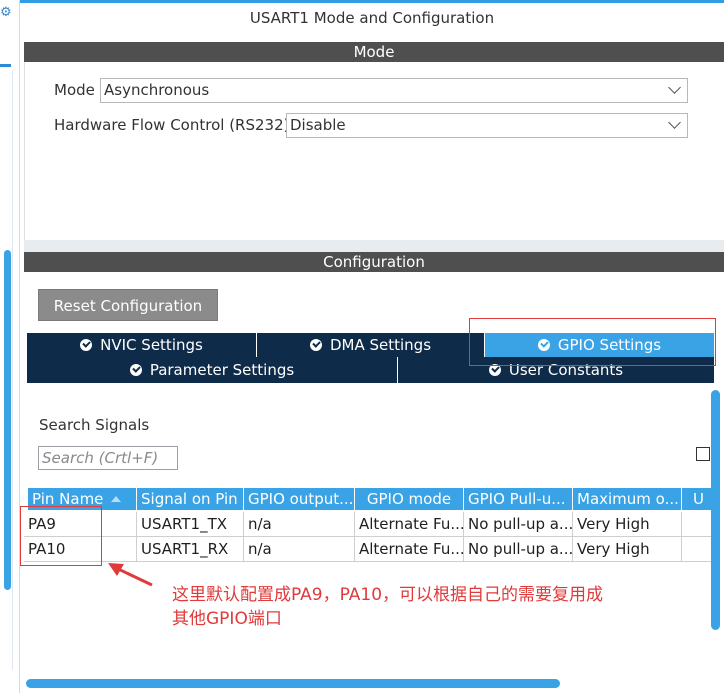  Describe the element at coordinates (61, 536) in the screenshot. I see `pin-highlight-box` at that location.